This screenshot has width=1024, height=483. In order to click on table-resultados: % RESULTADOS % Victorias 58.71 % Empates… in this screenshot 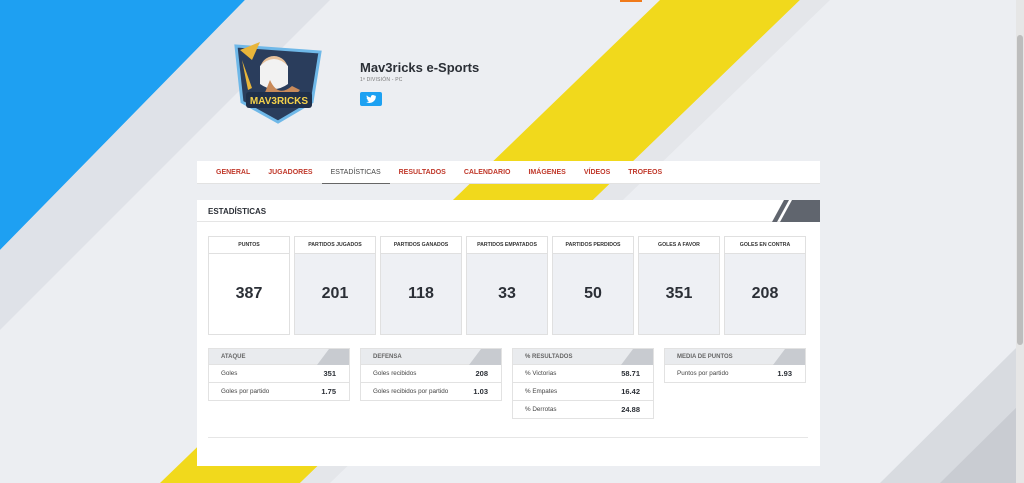, I will do `click(583, 383)`.